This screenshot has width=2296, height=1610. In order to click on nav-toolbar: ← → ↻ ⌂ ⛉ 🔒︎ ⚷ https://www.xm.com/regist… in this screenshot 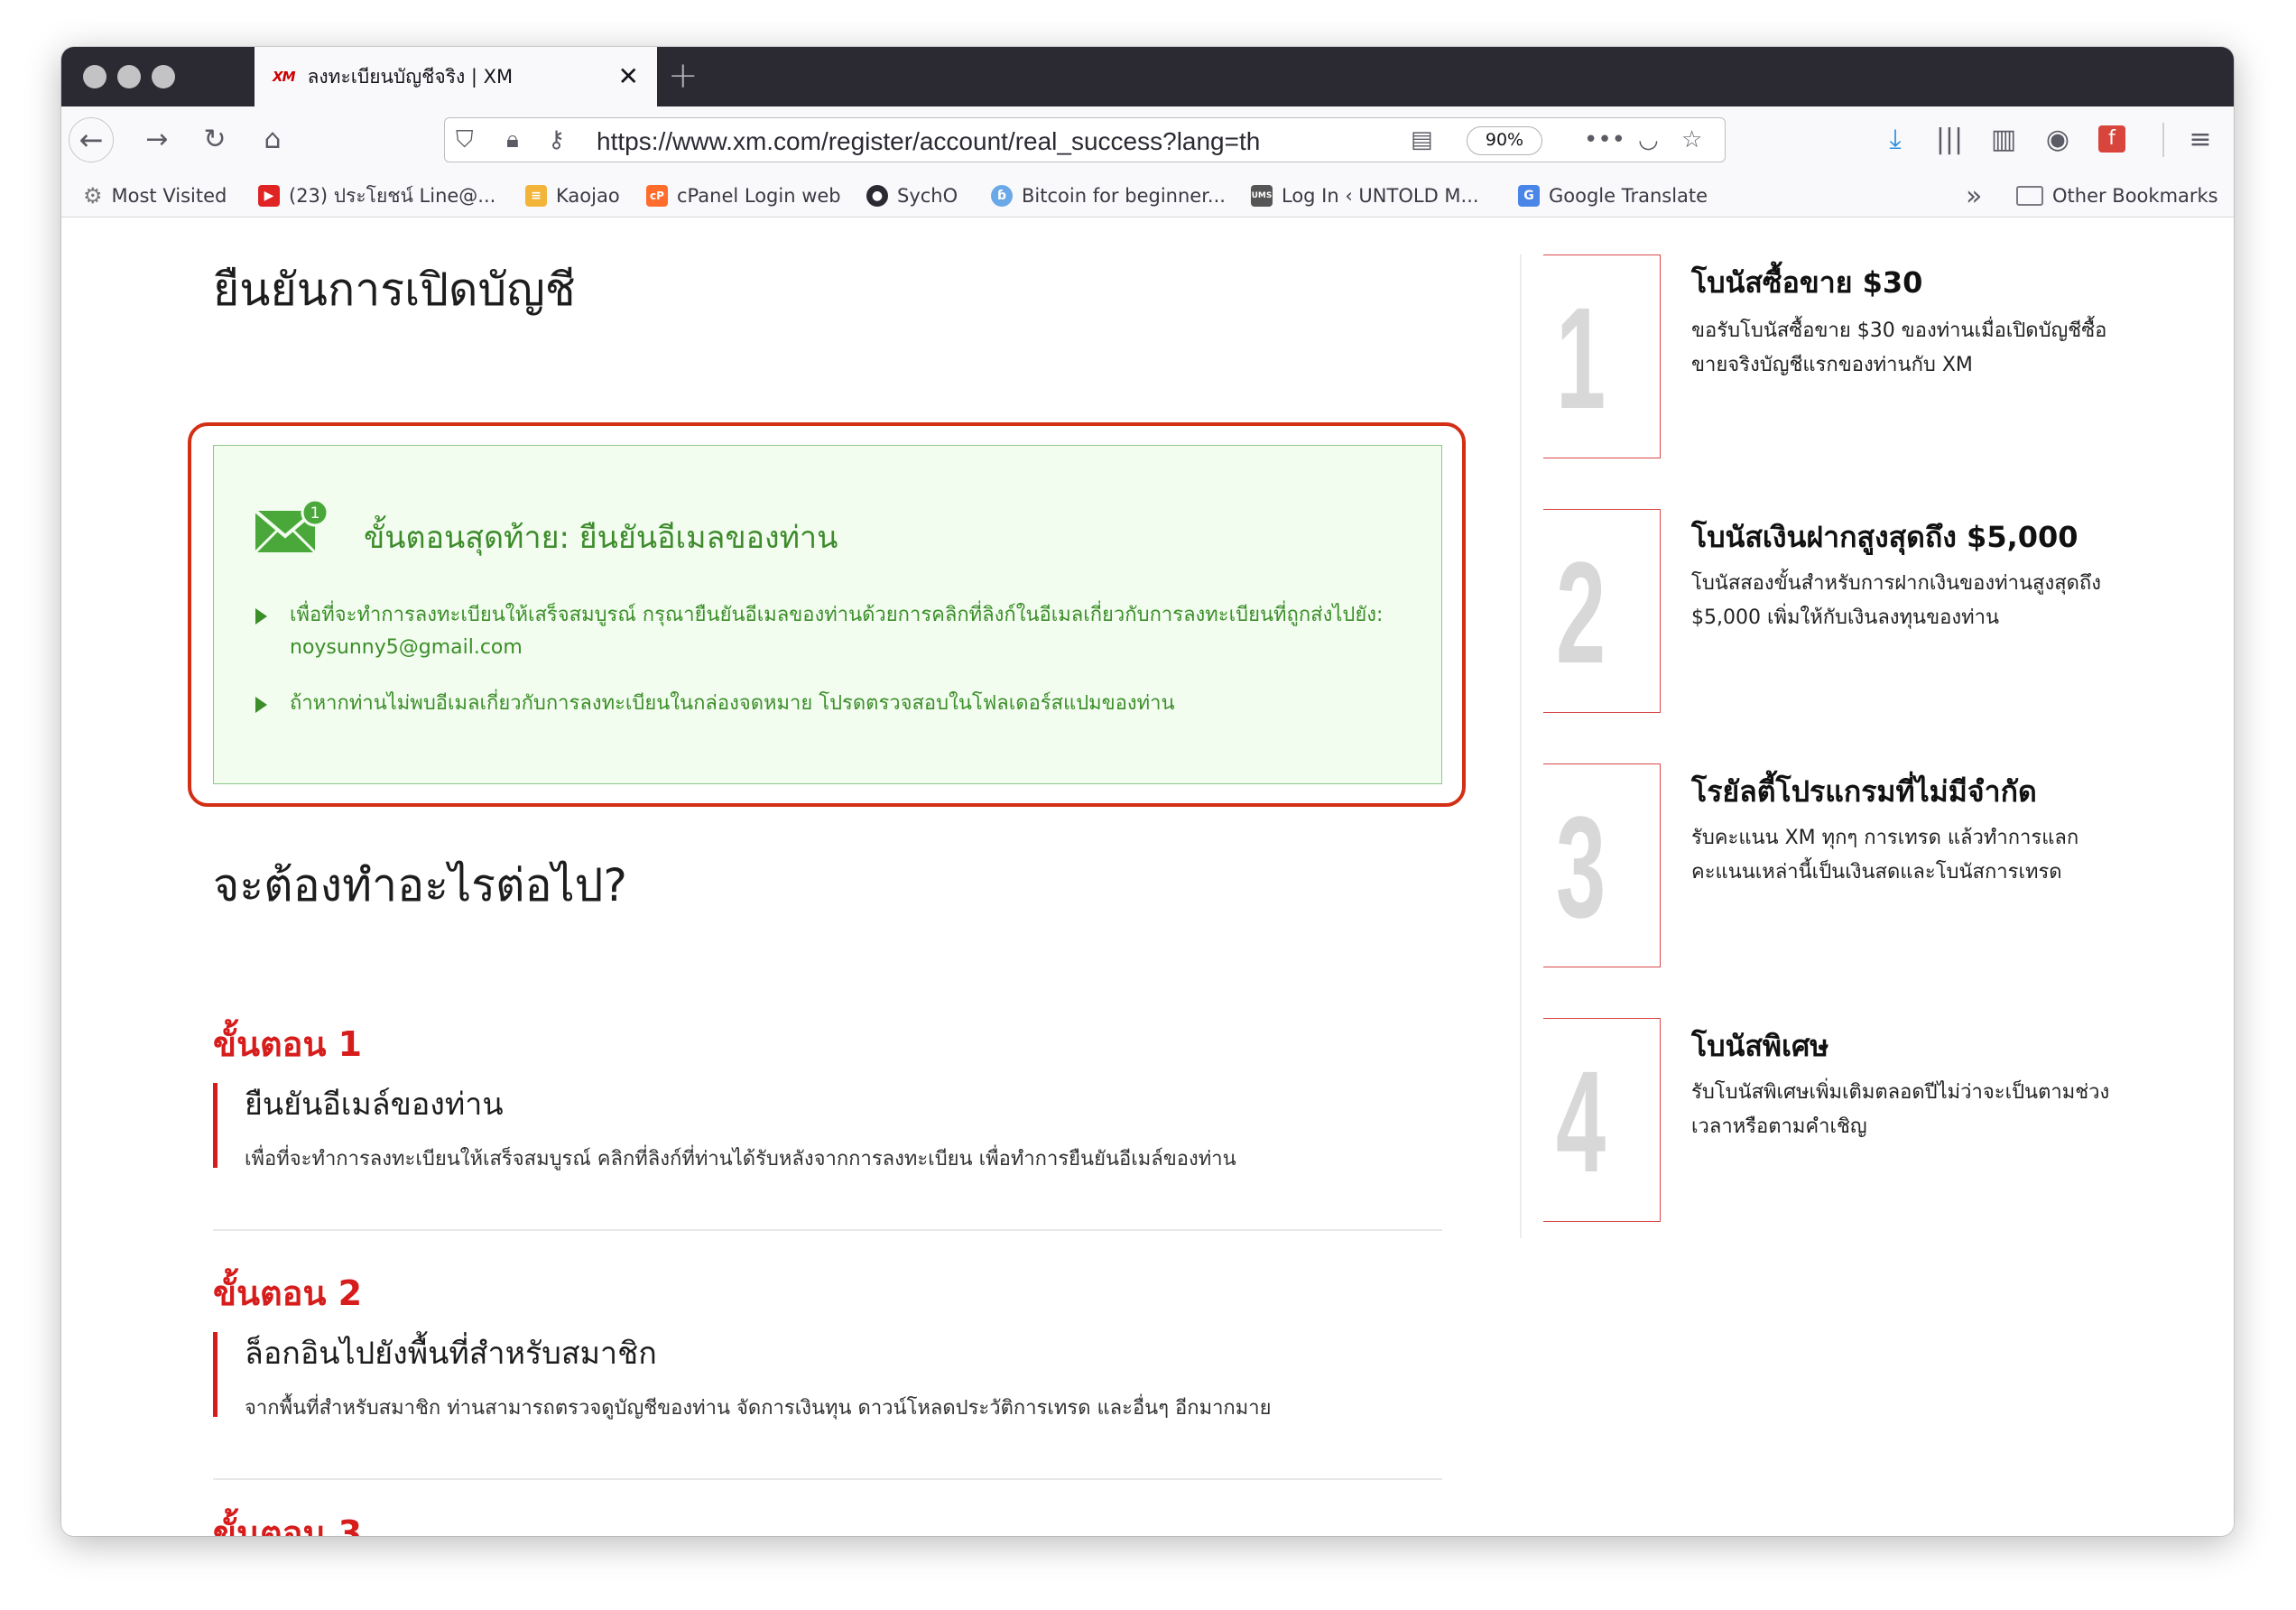, I will do `click(1147, 139)`.